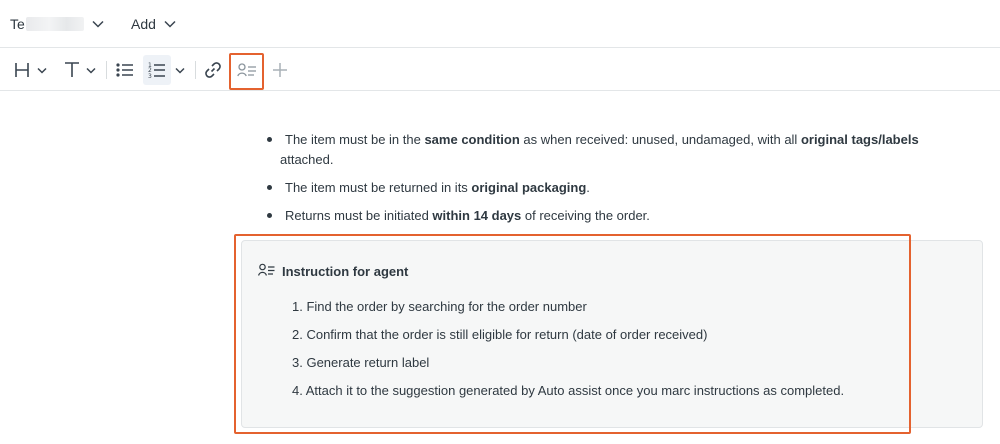 The height and width of the screenshot is (444, 1000). I want to click on plus-icon, so click(280, 70).